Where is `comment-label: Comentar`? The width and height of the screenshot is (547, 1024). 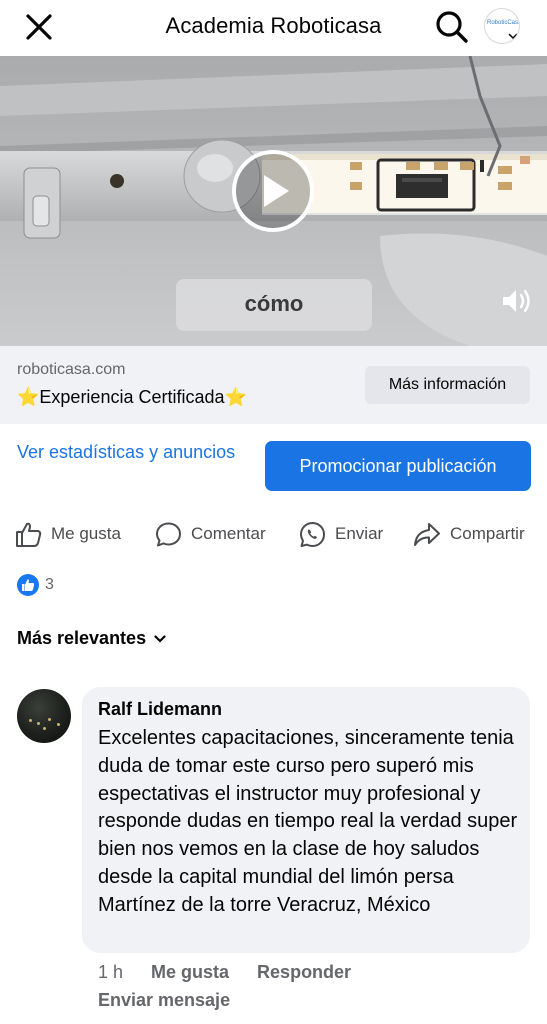
comment-label: Comentar is located at coordinates (228, 533).